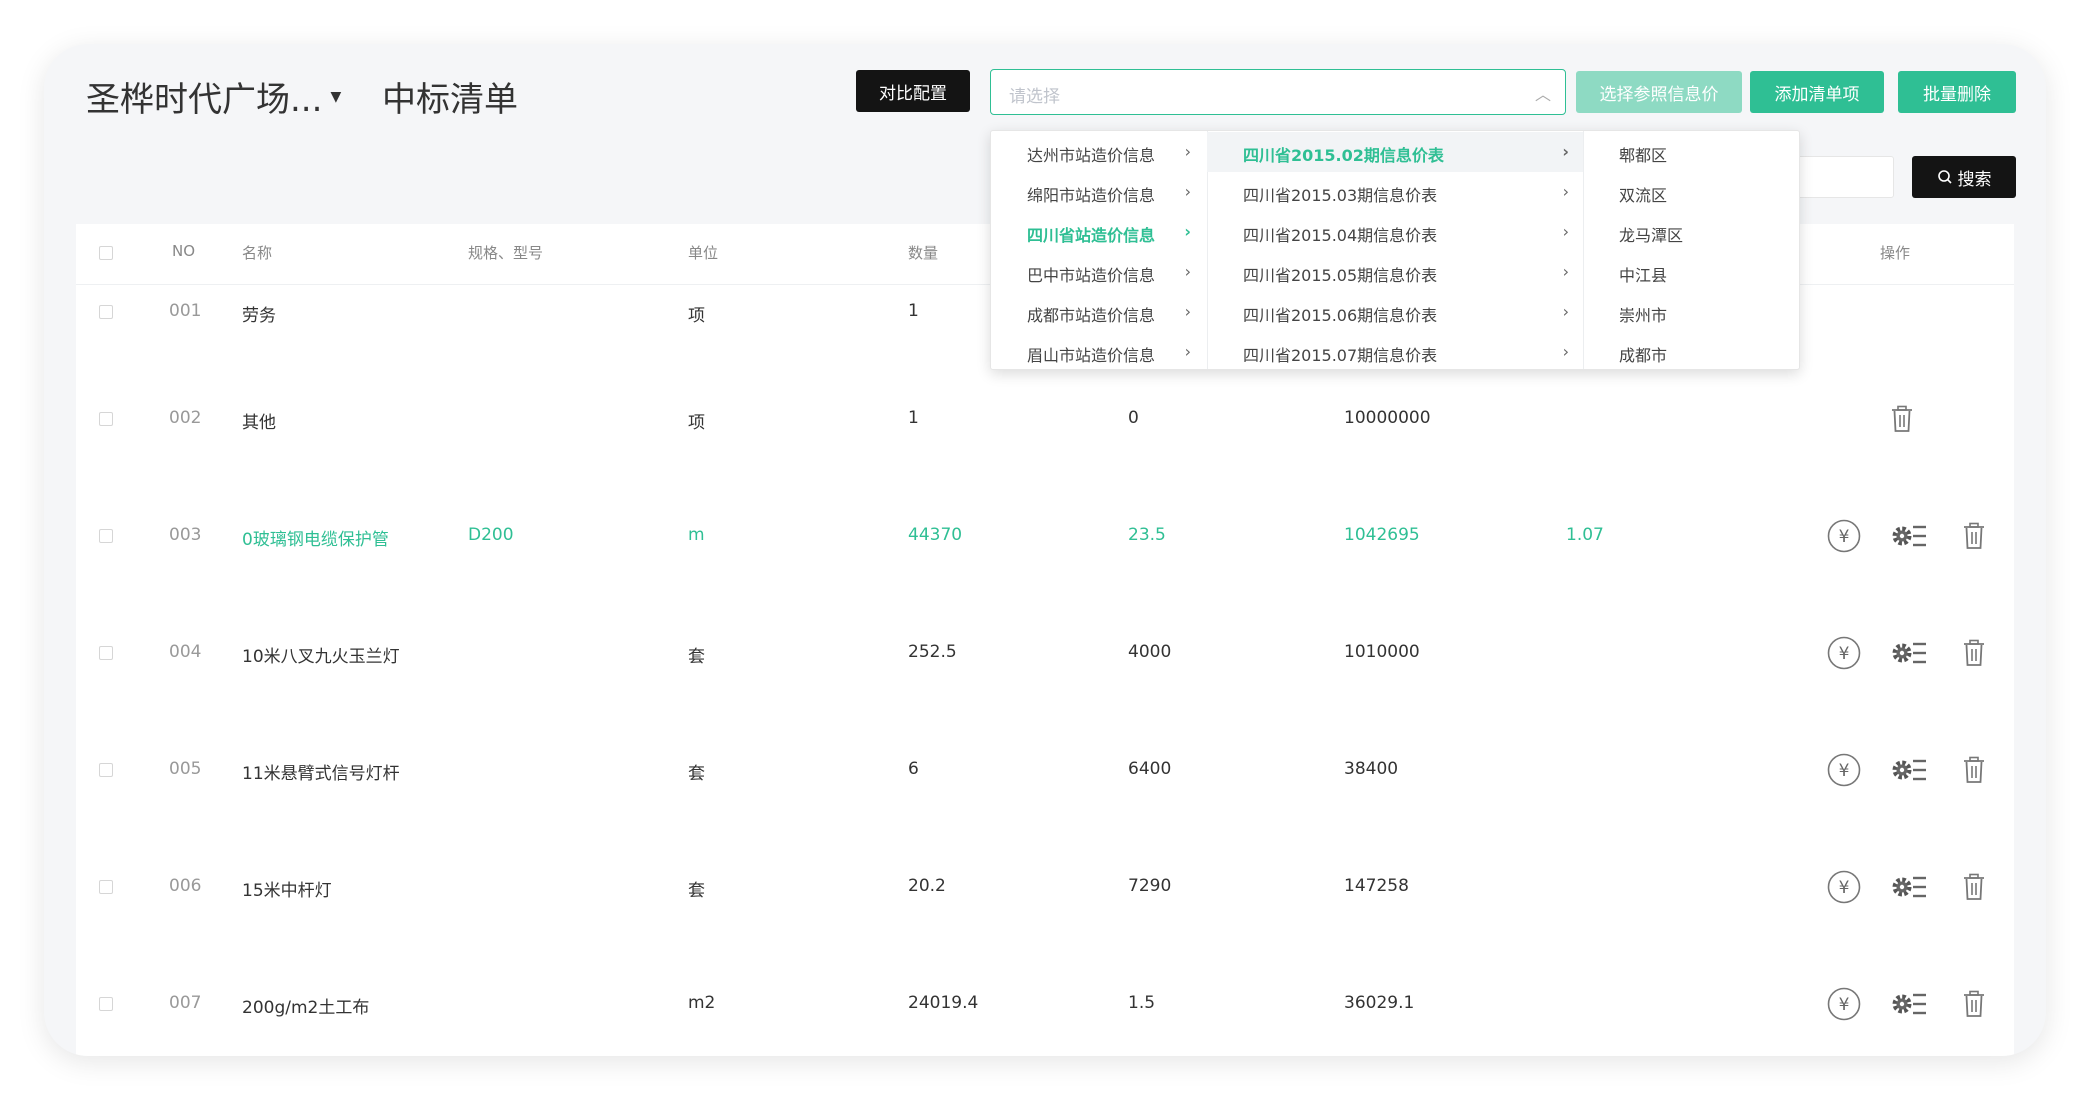 This screenshot has width=2090, height=1101. I want to click on cascader-period-option: 四川省2015.04期信息价表 ›, so click(1395, 232).